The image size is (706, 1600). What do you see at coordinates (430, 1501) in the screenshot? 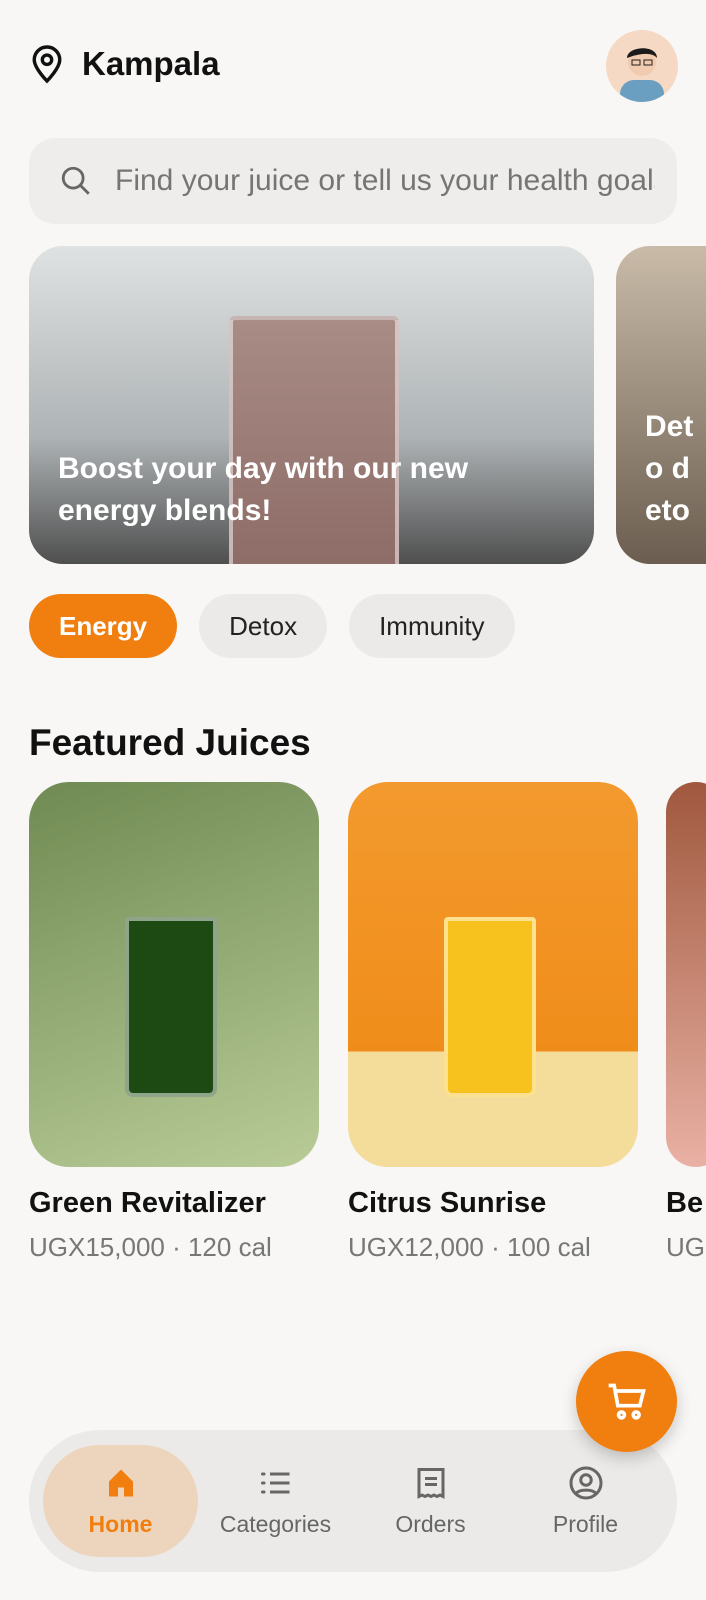
I see `nav-orders: Orders` at bounding box center [430, 1501].